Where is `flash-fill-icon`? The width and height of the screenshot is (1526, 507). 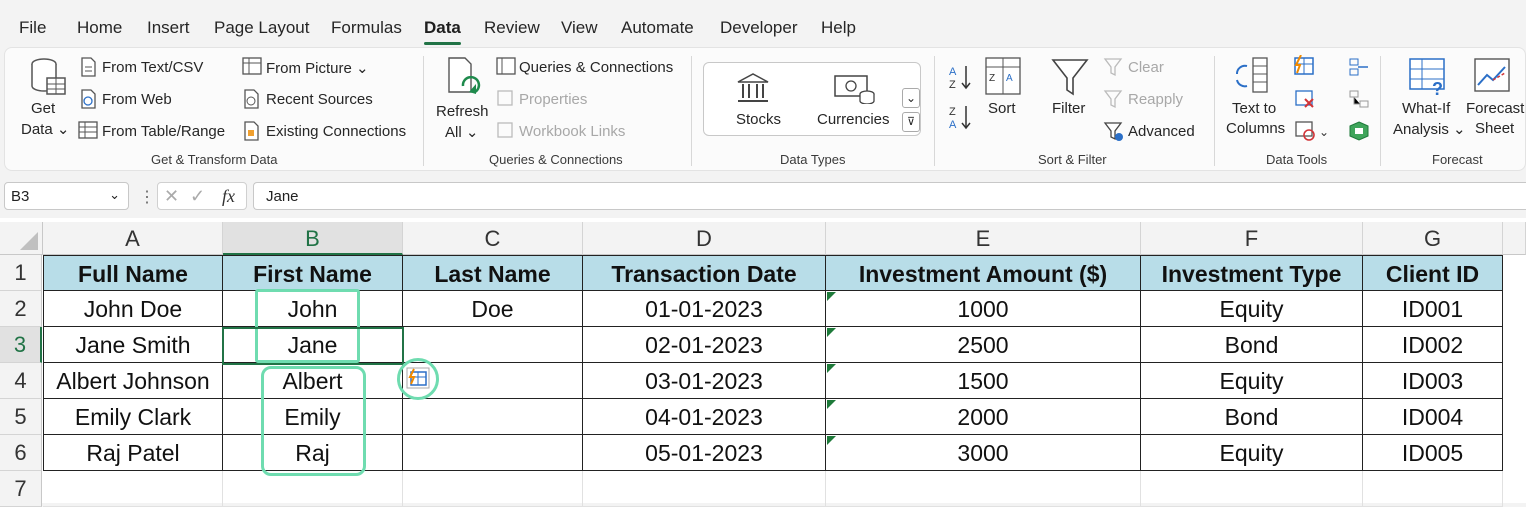
flash-fill-icon is located at coordinates (1304, 66).